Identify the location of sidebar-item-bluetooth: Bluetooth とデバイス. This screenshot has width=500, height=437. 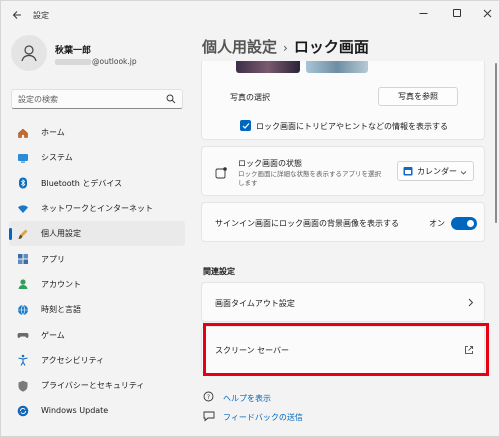
(97, 183).